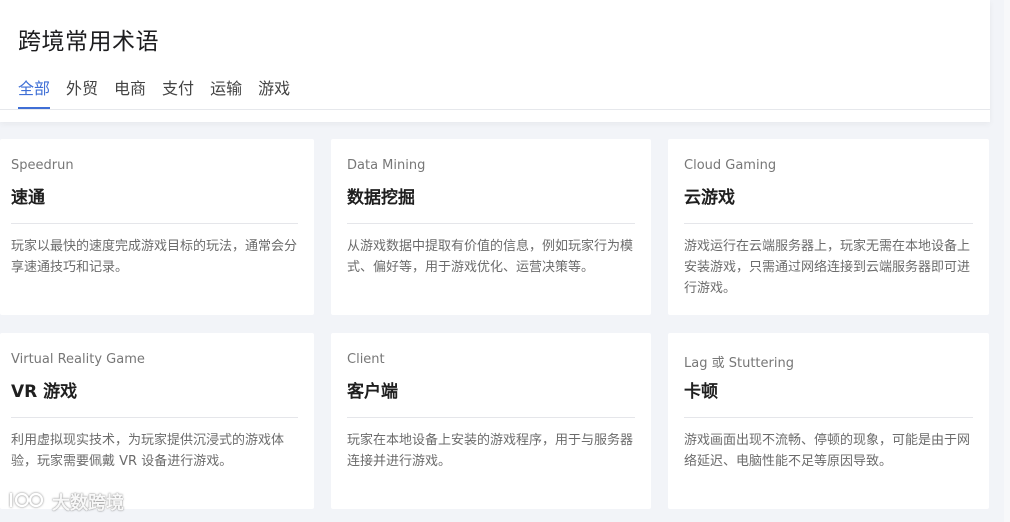  I want to click on term-english: Data Mining, so click(386, 165).